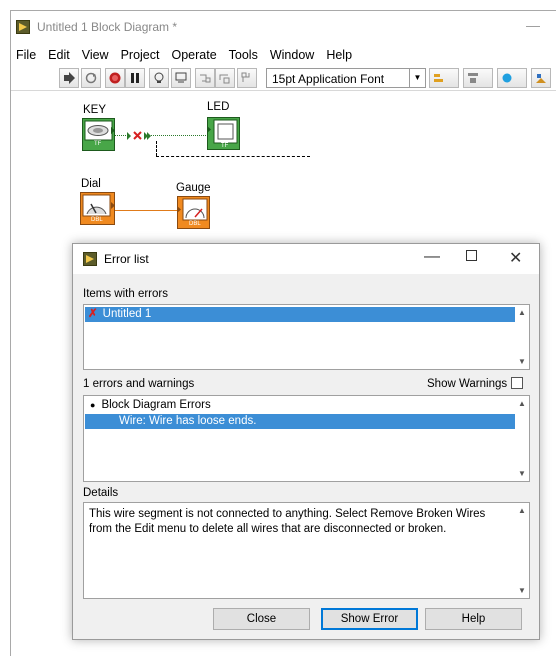 The height and width of the screenshot is (656, 556). I want to click on errors-count-label: 1 errors and warnings, so click(139, 384).